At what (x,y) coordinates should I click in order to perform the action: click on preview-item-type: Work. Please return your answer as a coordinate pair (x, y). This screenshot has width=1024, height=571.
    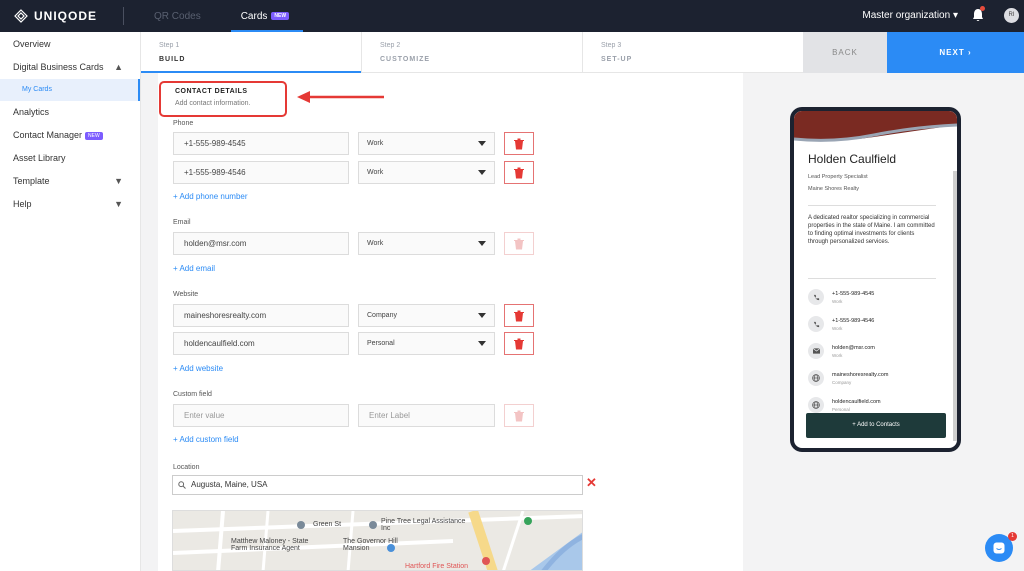
    Looking at the image, I should click on (837, 328).